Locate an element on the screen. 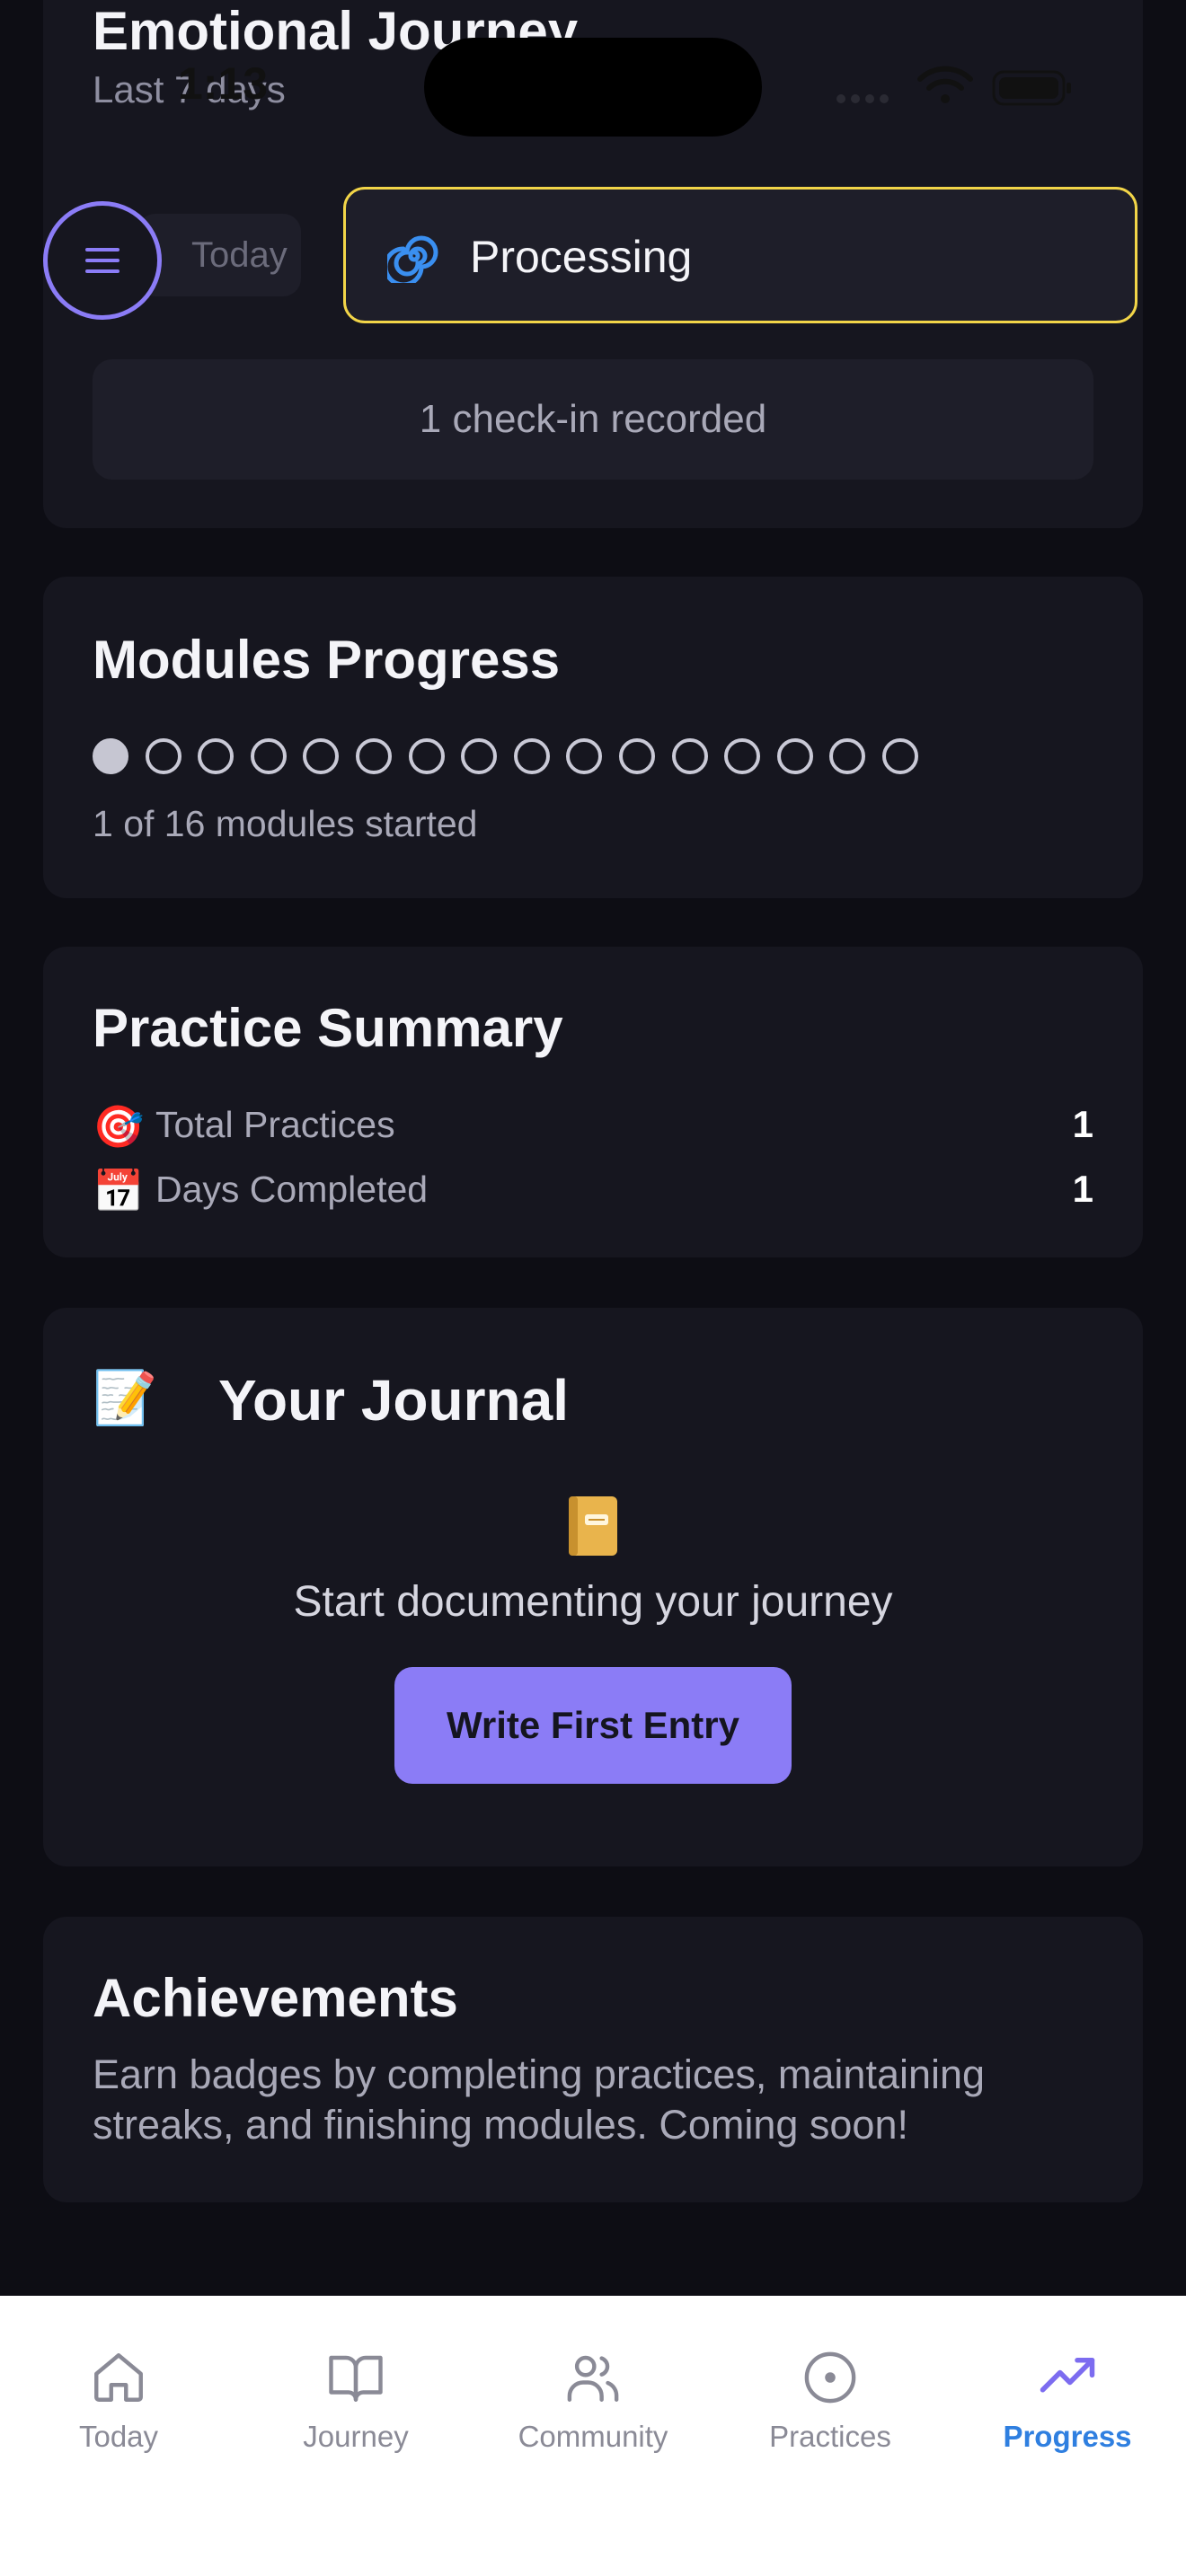 The height and width of the screenshot is (2576, 1186). journal-empty-text: Start documenting your journey is located at coordinates (593, 1602).